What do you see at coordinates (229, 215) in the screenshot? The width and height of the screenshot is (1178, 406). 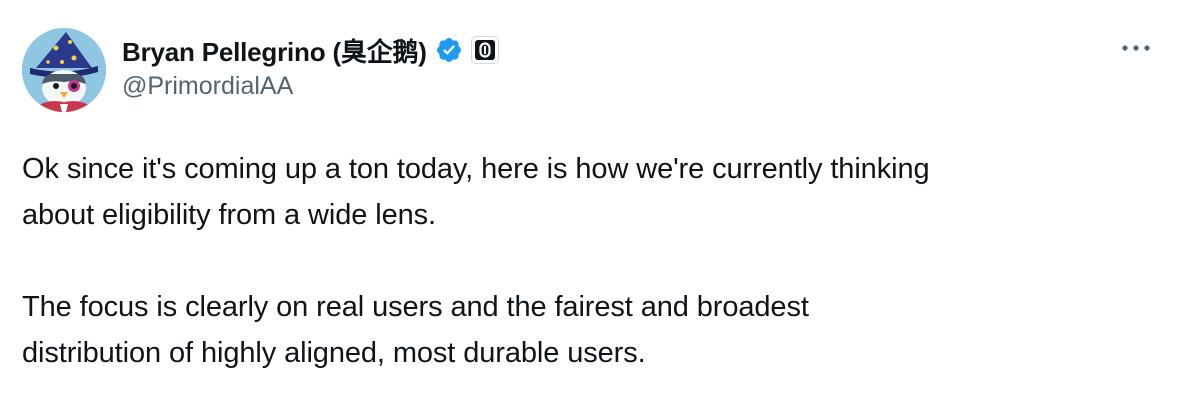 I see `tweet-line: about eligibility from a wide lens.` at bounding box center [229, 215].